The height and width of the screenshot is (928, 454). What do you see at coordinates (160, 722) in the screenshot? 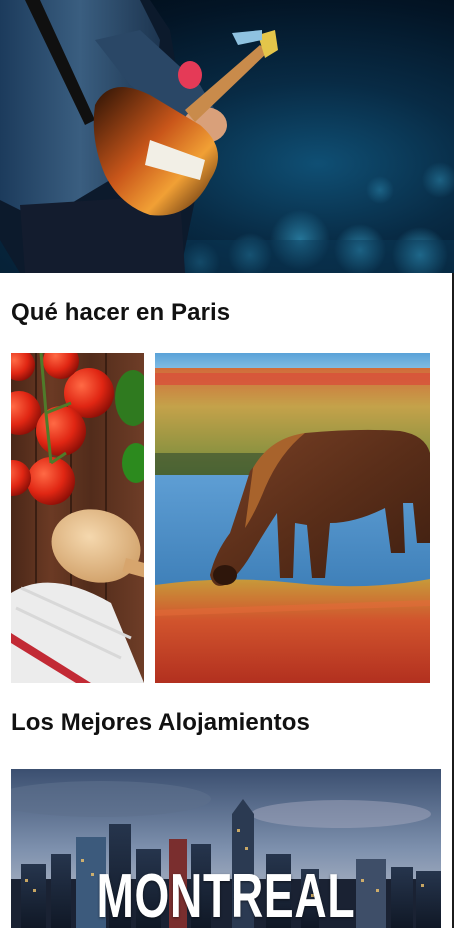
I see `section-title-best-stays: Los Mejores Alojamientos` at bounding box center [160, 722].